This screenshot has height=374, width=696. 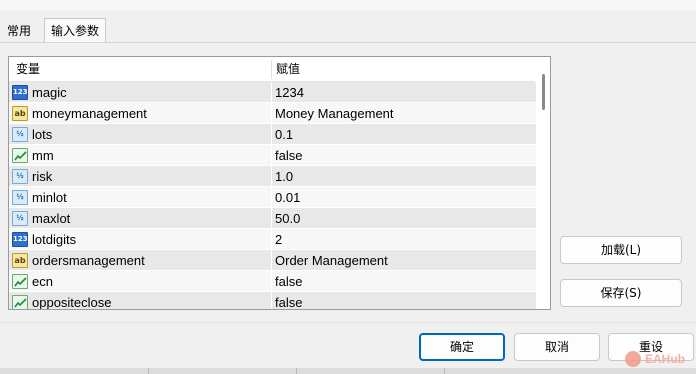 What do you see at coordinates (42, 281) in the screenshot?
I see `parameter-name: ecn` at bounding box center [42, 281].